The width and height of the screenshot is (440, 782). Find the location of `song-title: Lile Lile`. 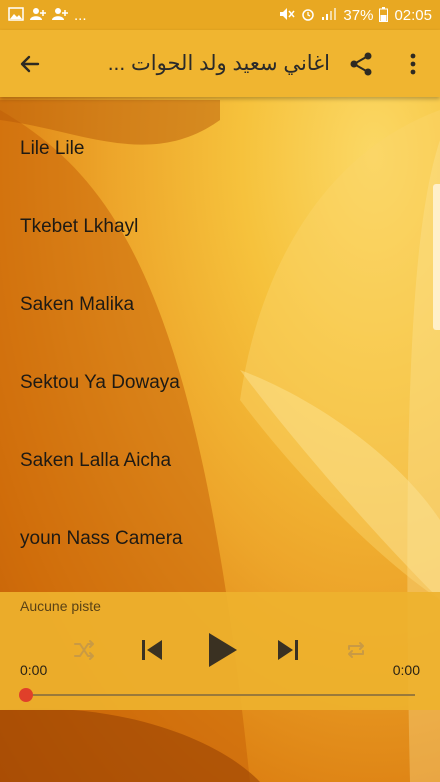

song-title: Lile Lile is located at coordinates (52, 148).